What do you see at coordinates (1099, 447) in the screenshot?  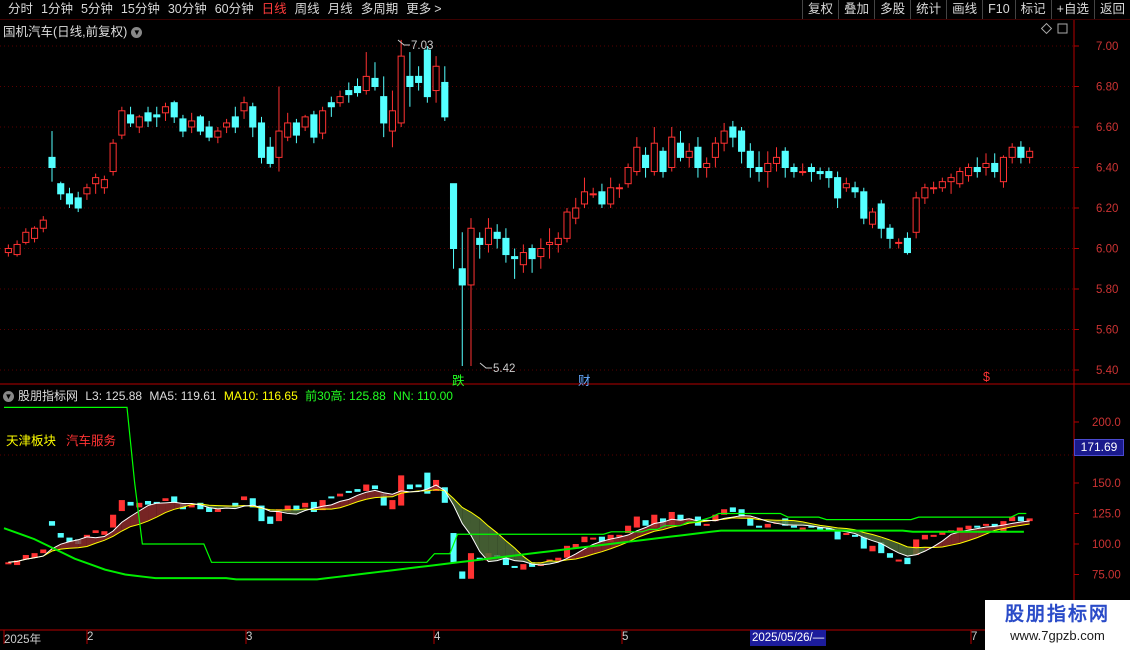 I see `current-value-flag: 171.69` at bounding box center [1099, 447].